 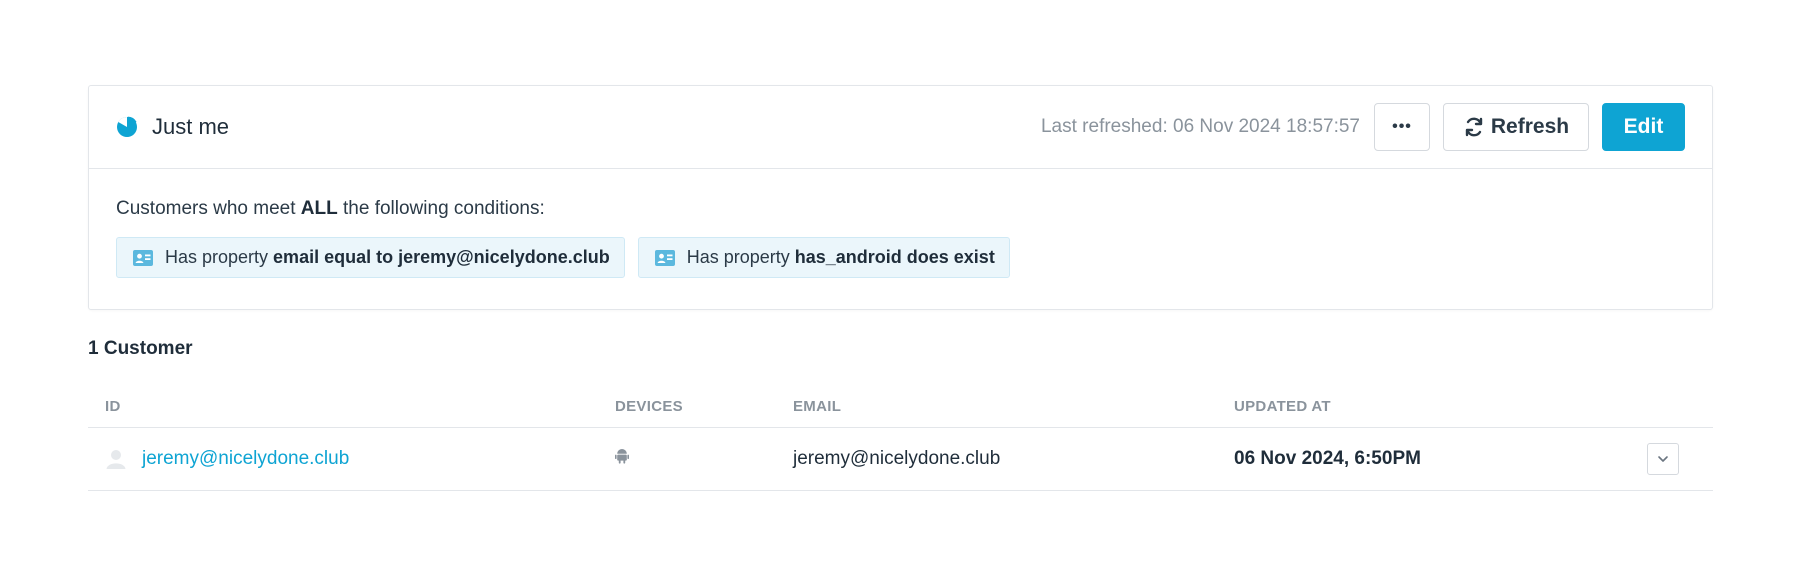 I want to click on refresh-button: Refresh, so click(x=1516, y=127).